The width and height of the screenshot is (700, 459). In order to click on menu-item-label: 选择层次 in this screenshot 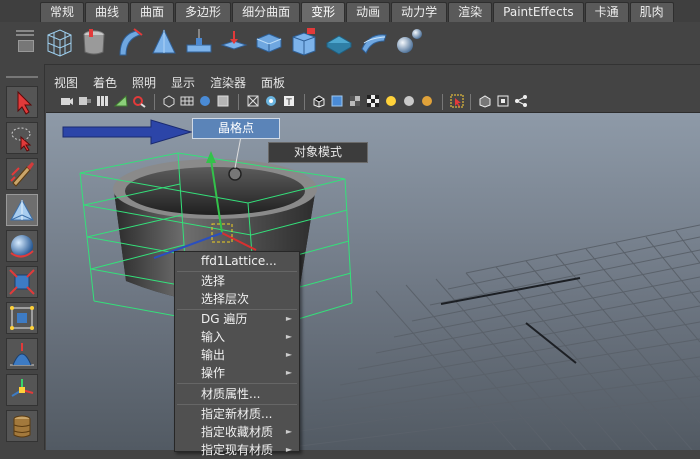, I will do `click(225, 299)`.